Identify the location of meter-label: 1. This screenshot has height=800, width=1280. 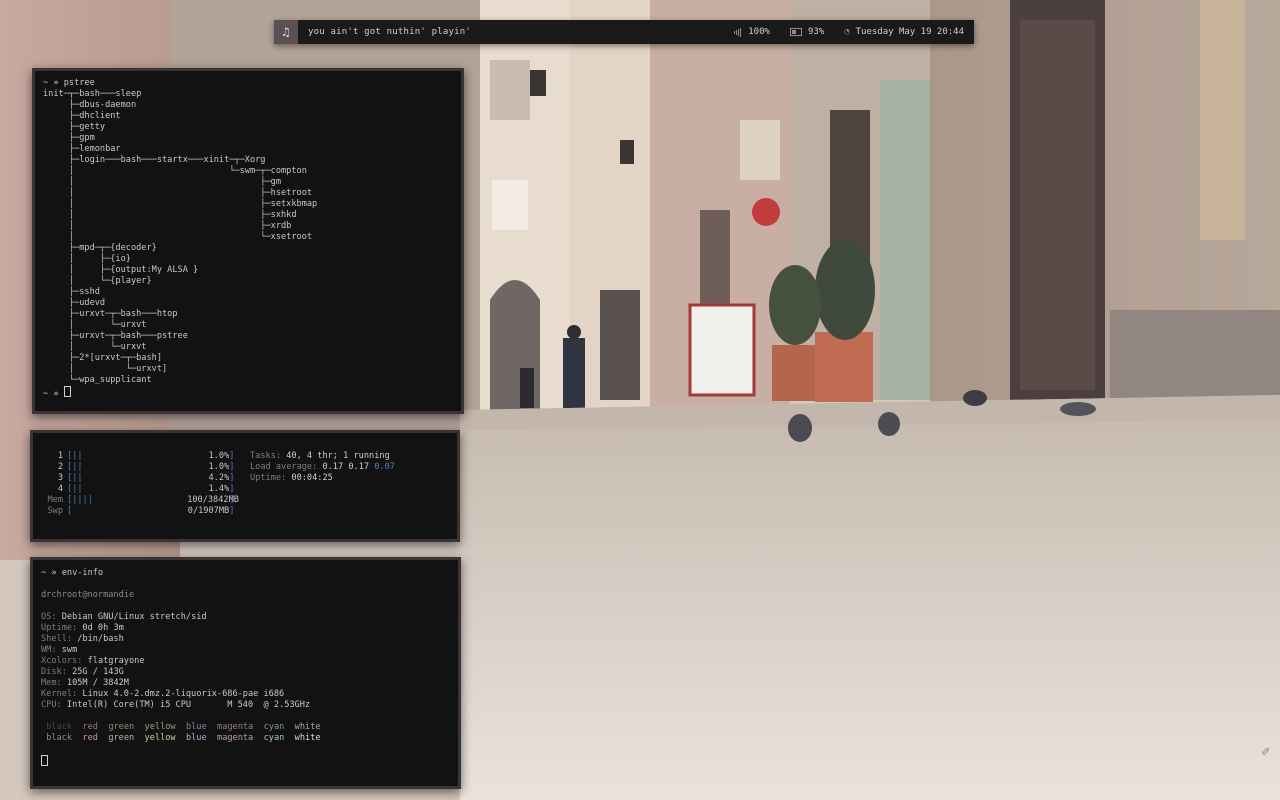
(60, 456).